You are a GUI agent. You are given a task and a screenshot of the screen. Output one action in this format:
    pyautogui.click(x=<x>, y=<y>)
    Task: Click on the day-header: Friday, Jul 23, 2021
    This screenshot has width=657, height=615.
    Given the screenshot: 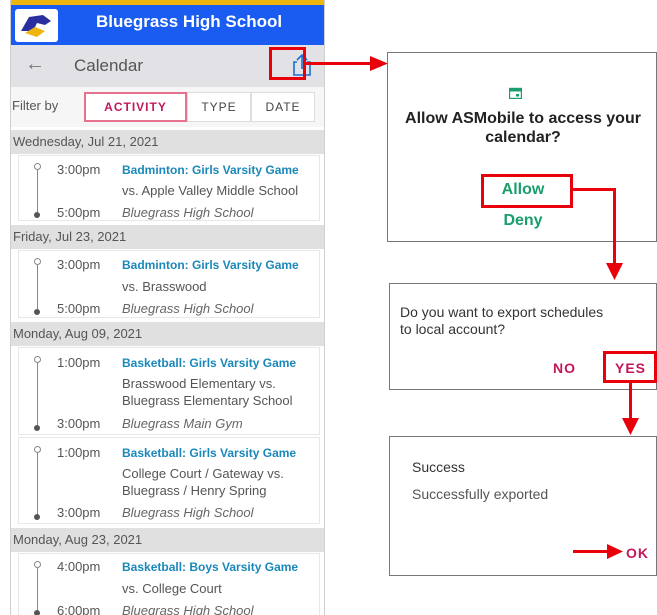 What is the action you would take?
    pyautogui.click(x=167, y=237)
    